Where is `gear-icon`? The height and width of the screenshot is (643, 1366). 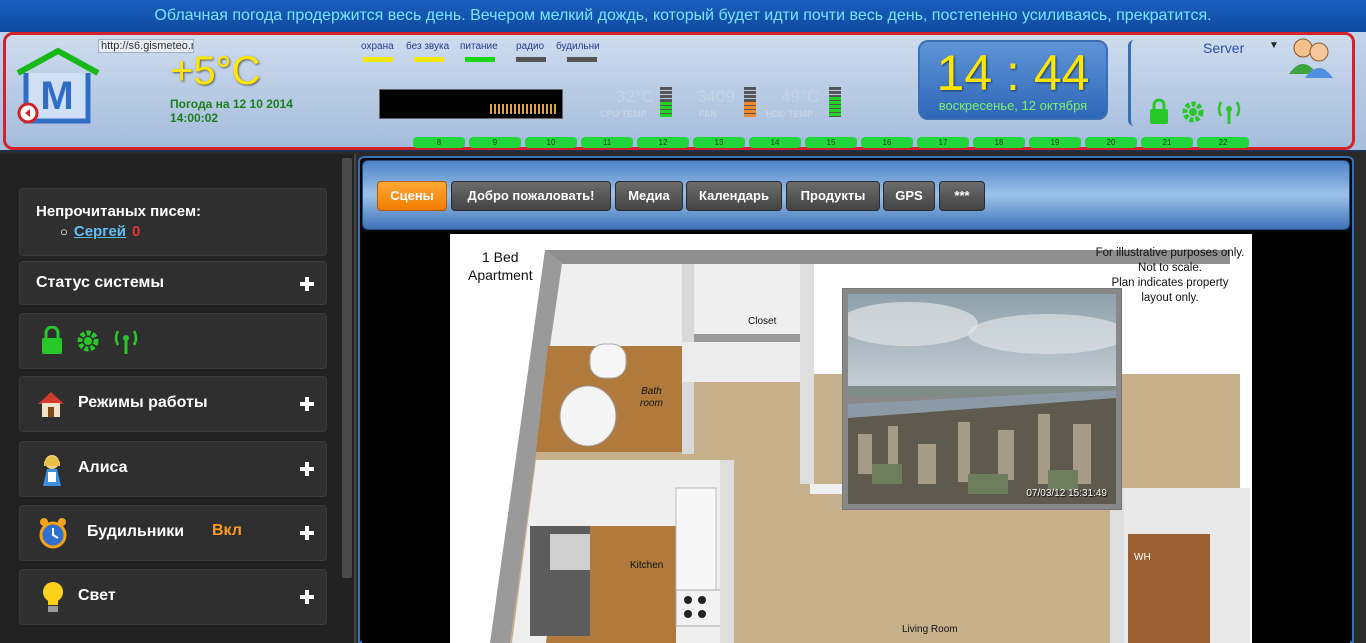
gear-icon is located at coordinates (88, 341).